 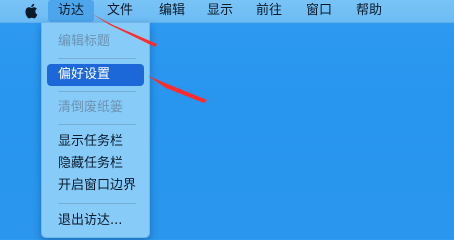 What do you see at coordinates (124, 30) in the screenshot?
I see `annotation-arrow-finder` at bounding box center [124, 30].